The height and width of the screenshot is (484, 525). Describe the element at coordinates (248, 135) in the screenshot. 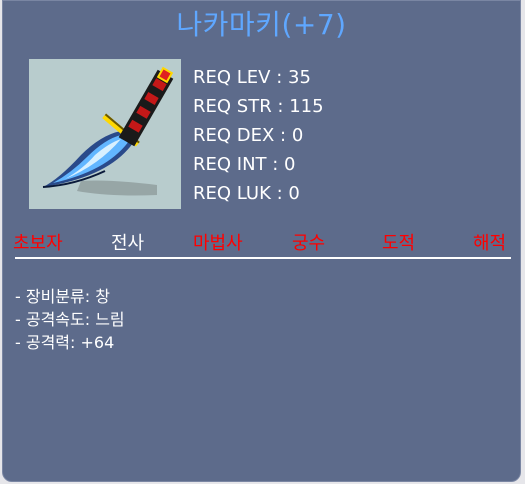

I see `req-dex: REQ DEX : 0` at that location.